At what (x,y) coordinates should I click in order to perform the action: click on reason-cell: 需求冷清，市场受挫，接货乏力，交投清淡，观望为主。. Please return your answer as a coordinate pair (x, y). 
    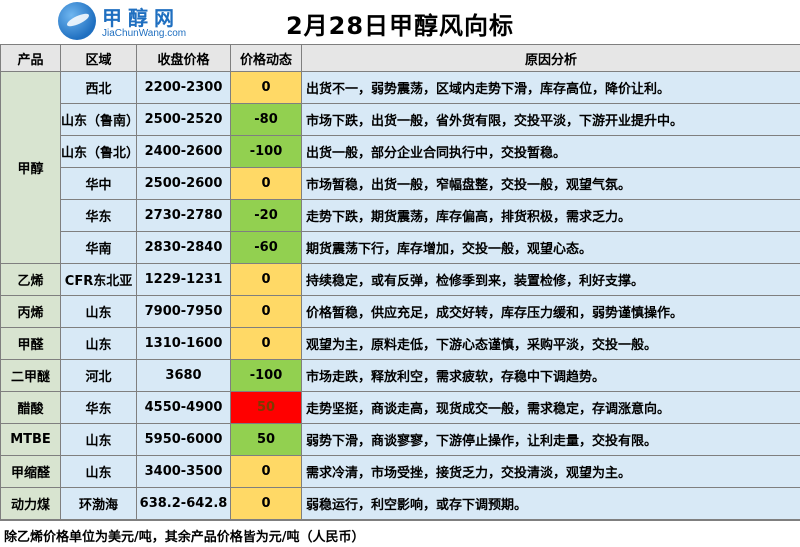
    Looking at the image, I should click on (550, 471).